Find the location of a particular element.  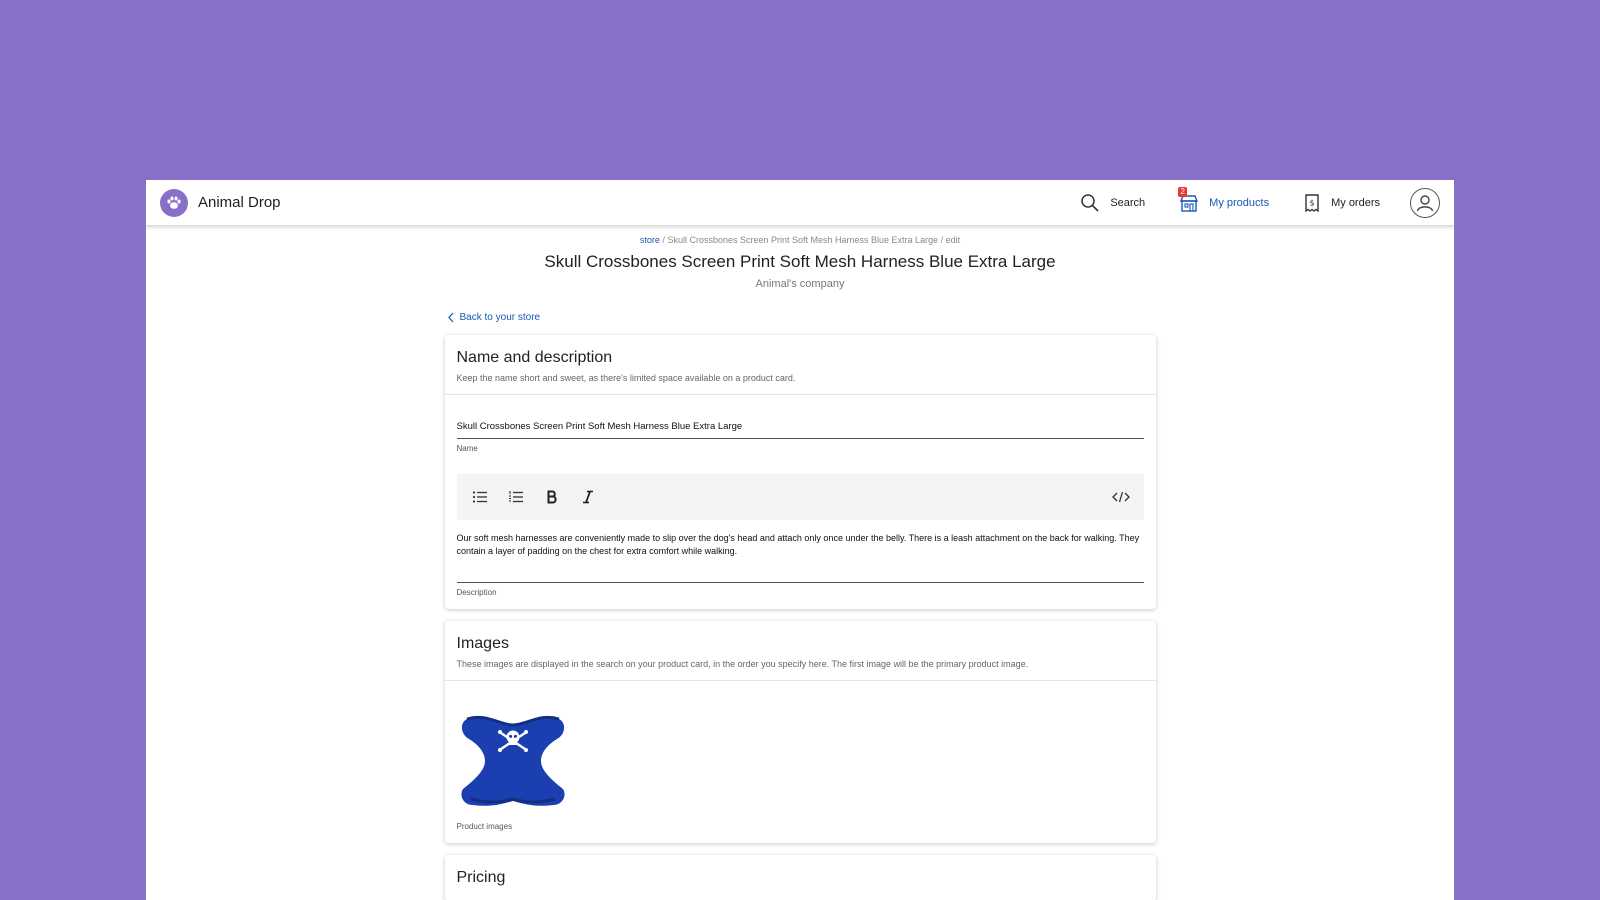

nav-my-products-label: My products is located at coordinates (1239, 202).